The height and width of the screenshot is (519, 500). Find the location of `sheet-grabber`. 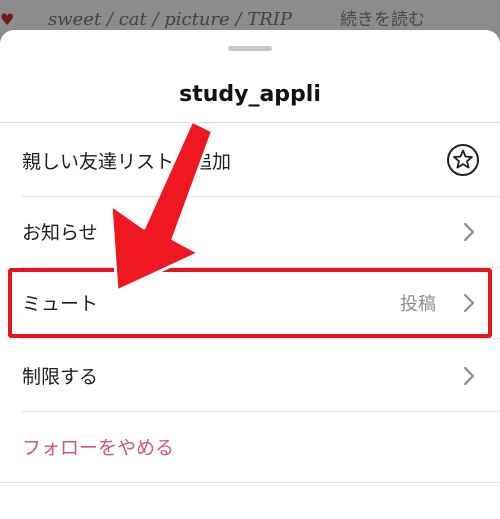

sheet-grabber is located at coordinates (250, 48).